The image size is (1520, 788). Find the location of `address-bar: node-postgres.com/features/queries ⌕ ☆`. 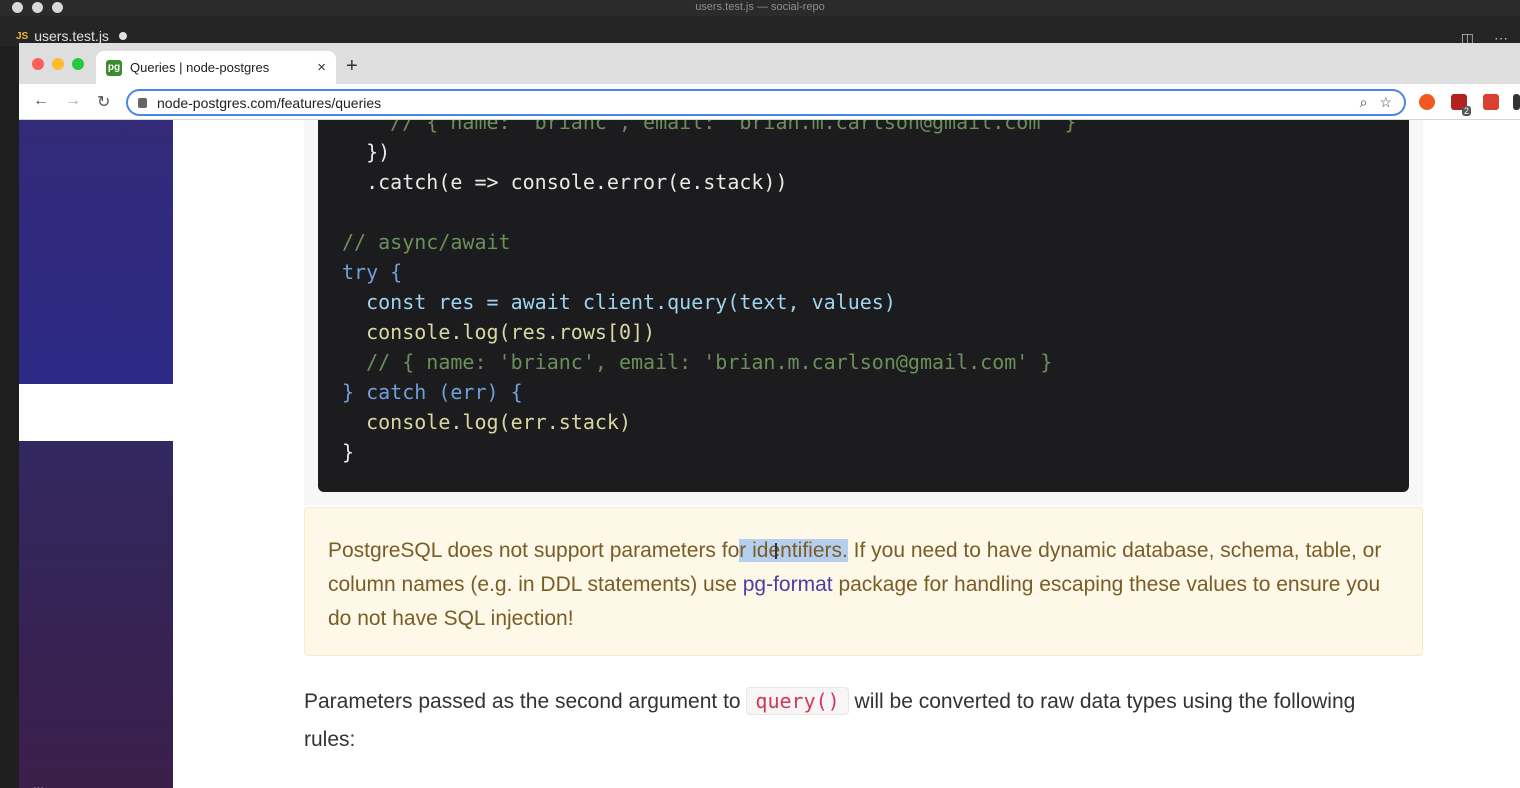

address-bar: node-postgres.com/features/queries ⌕ ☆ is located at coordinates (766, 102).